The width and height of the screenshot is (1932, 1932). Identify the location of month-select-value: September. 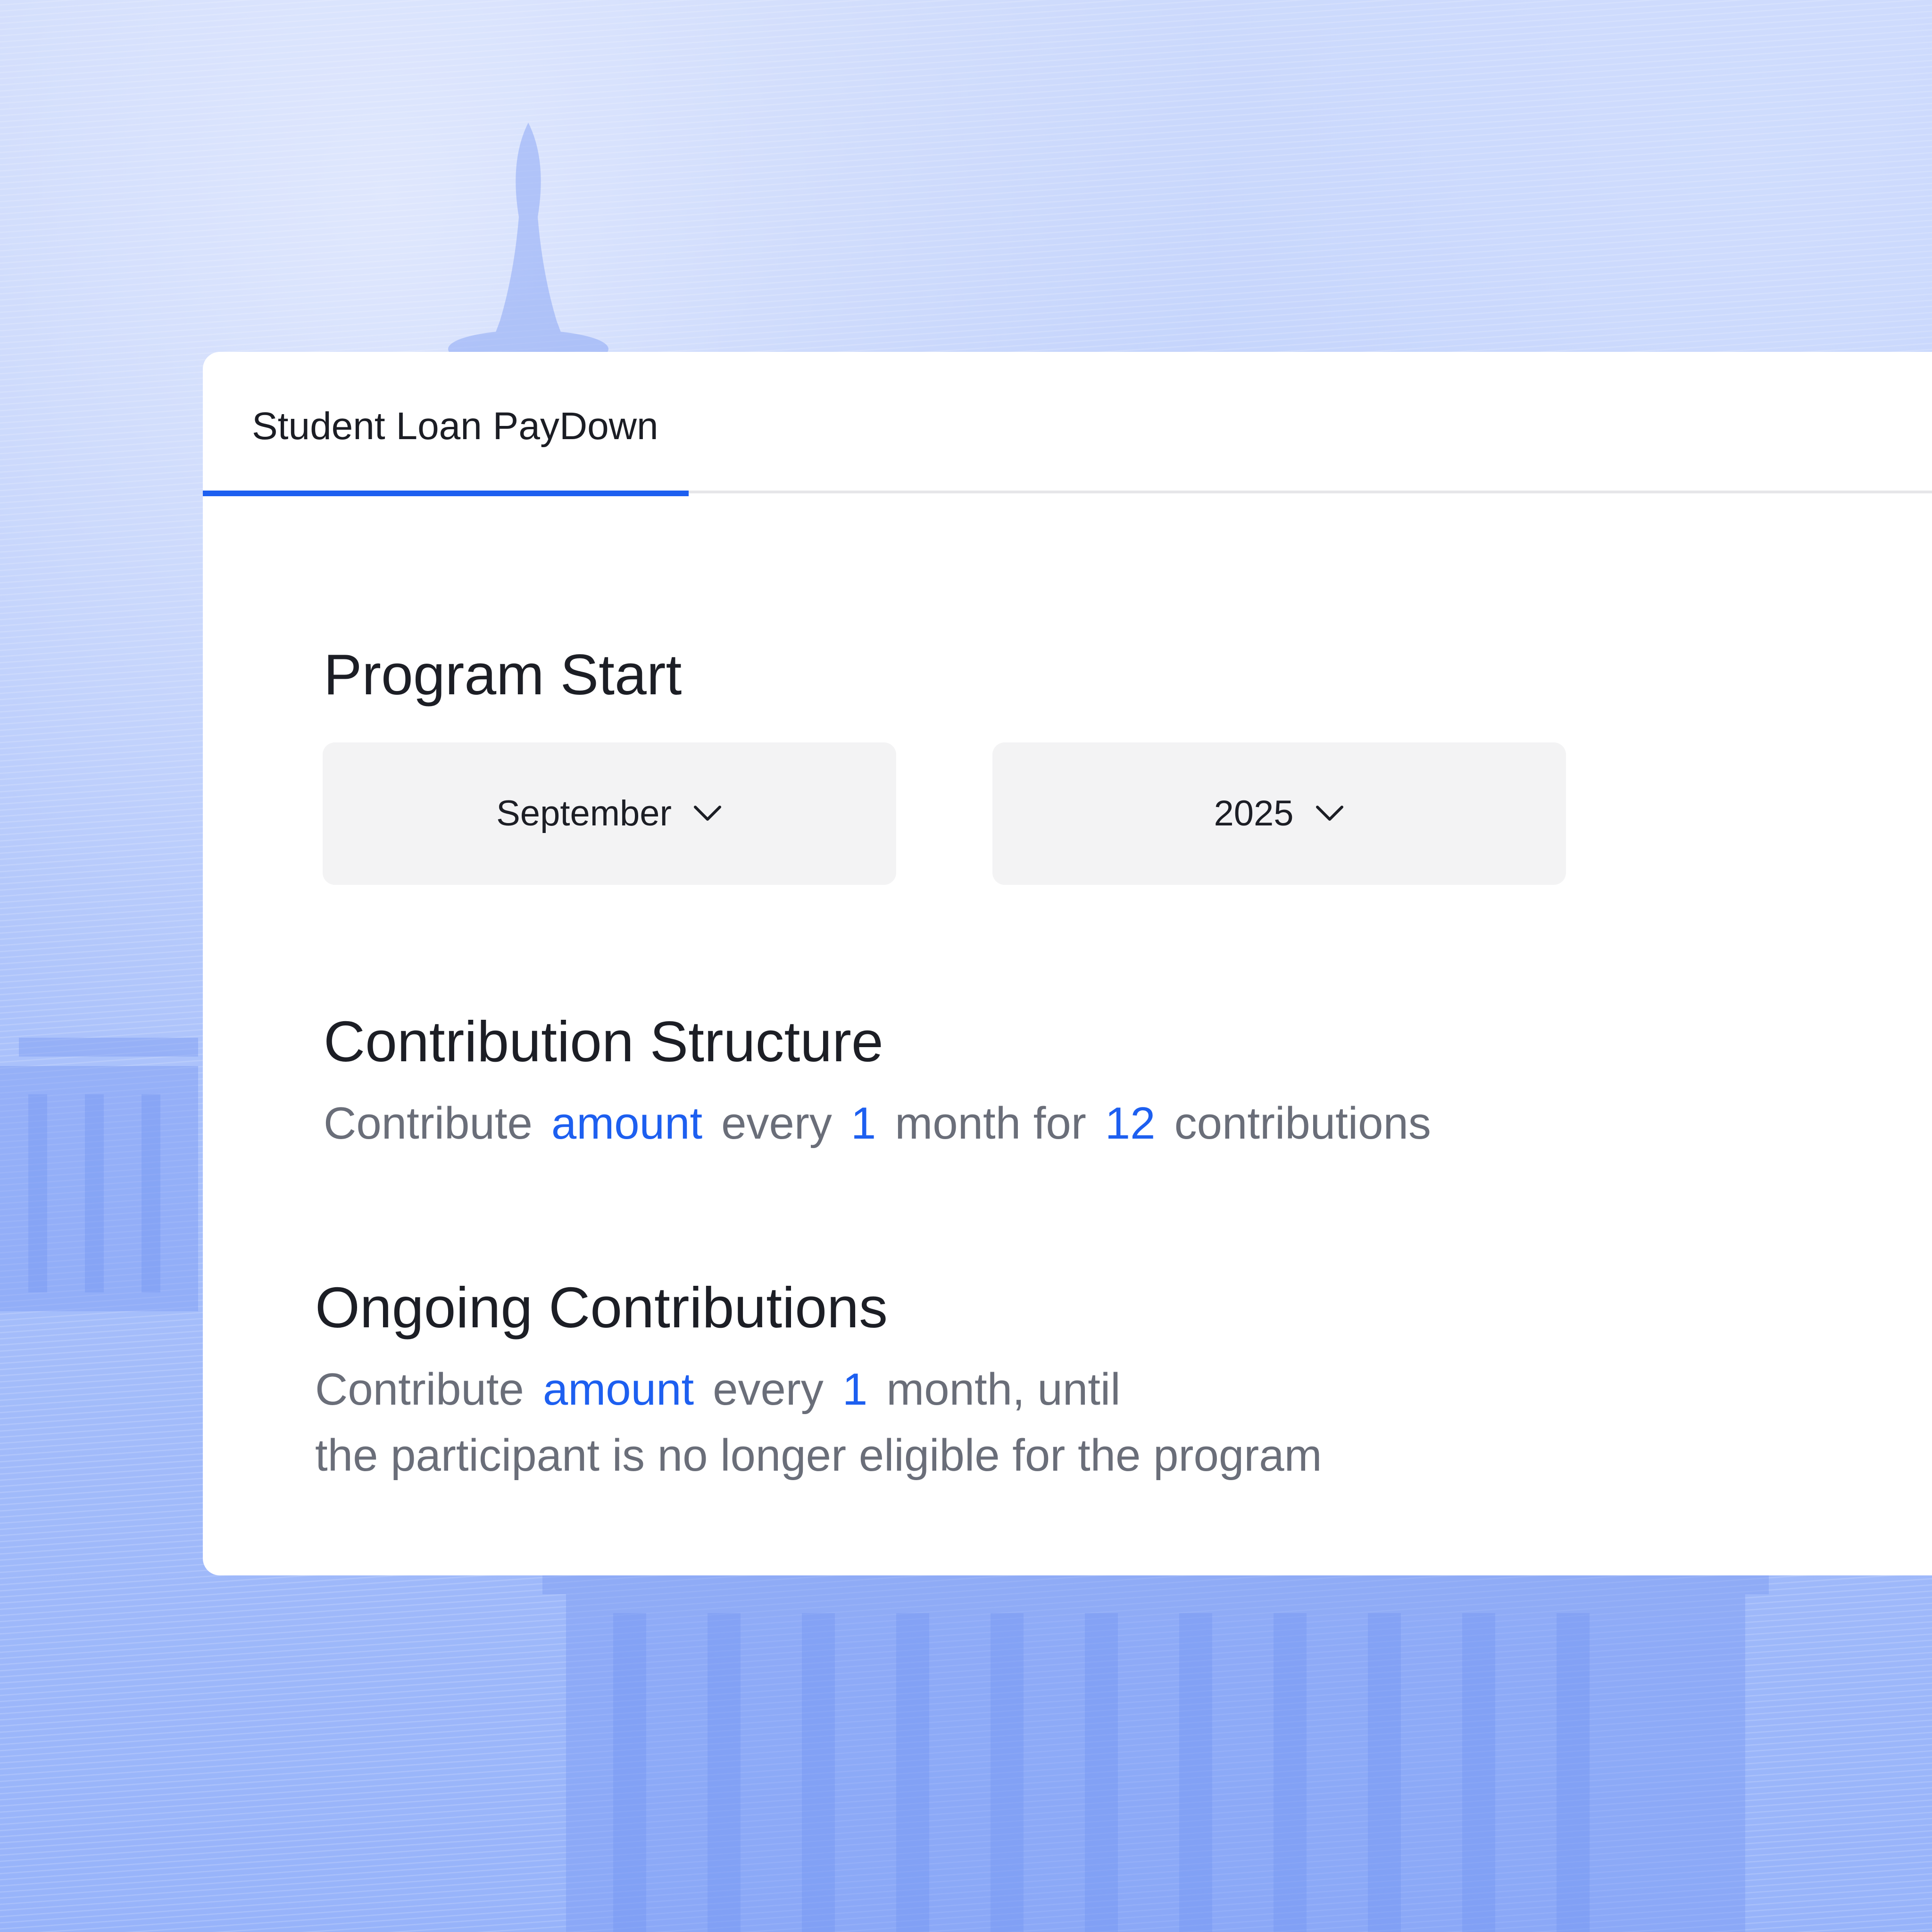
(584, 813).